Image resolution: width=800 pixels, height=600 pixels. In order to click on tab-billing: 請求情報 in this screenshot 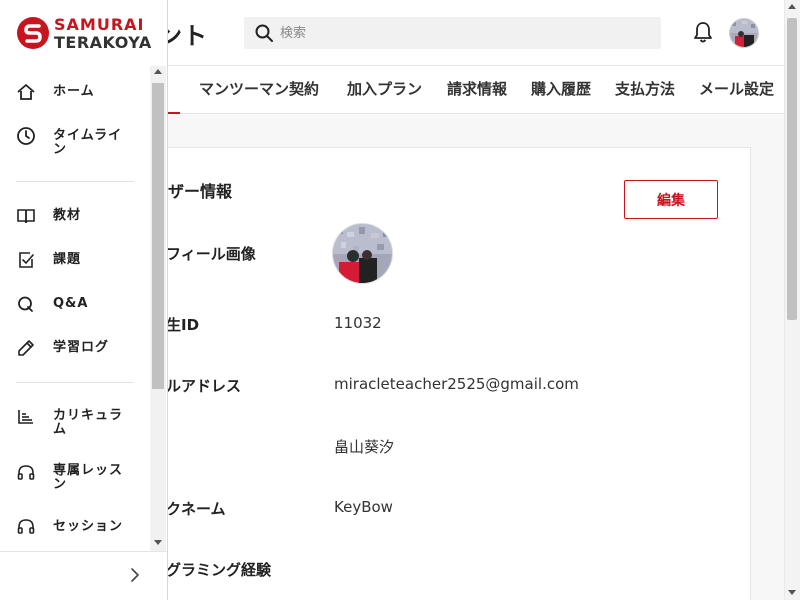, I will do `click(477, 88)`.